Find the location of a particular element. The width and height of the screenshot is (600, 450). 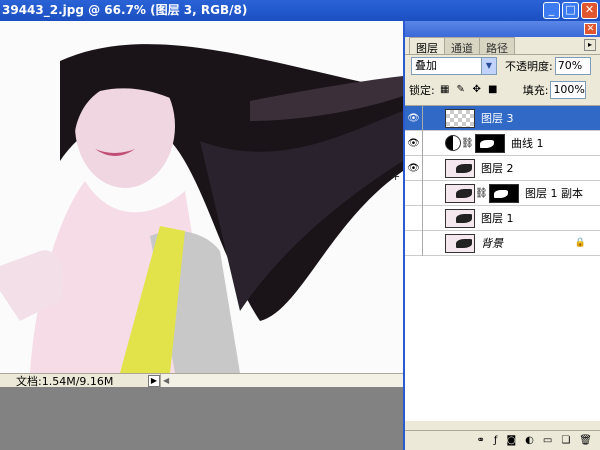

layer-name: 背景 is located at coordinates (492, 243).